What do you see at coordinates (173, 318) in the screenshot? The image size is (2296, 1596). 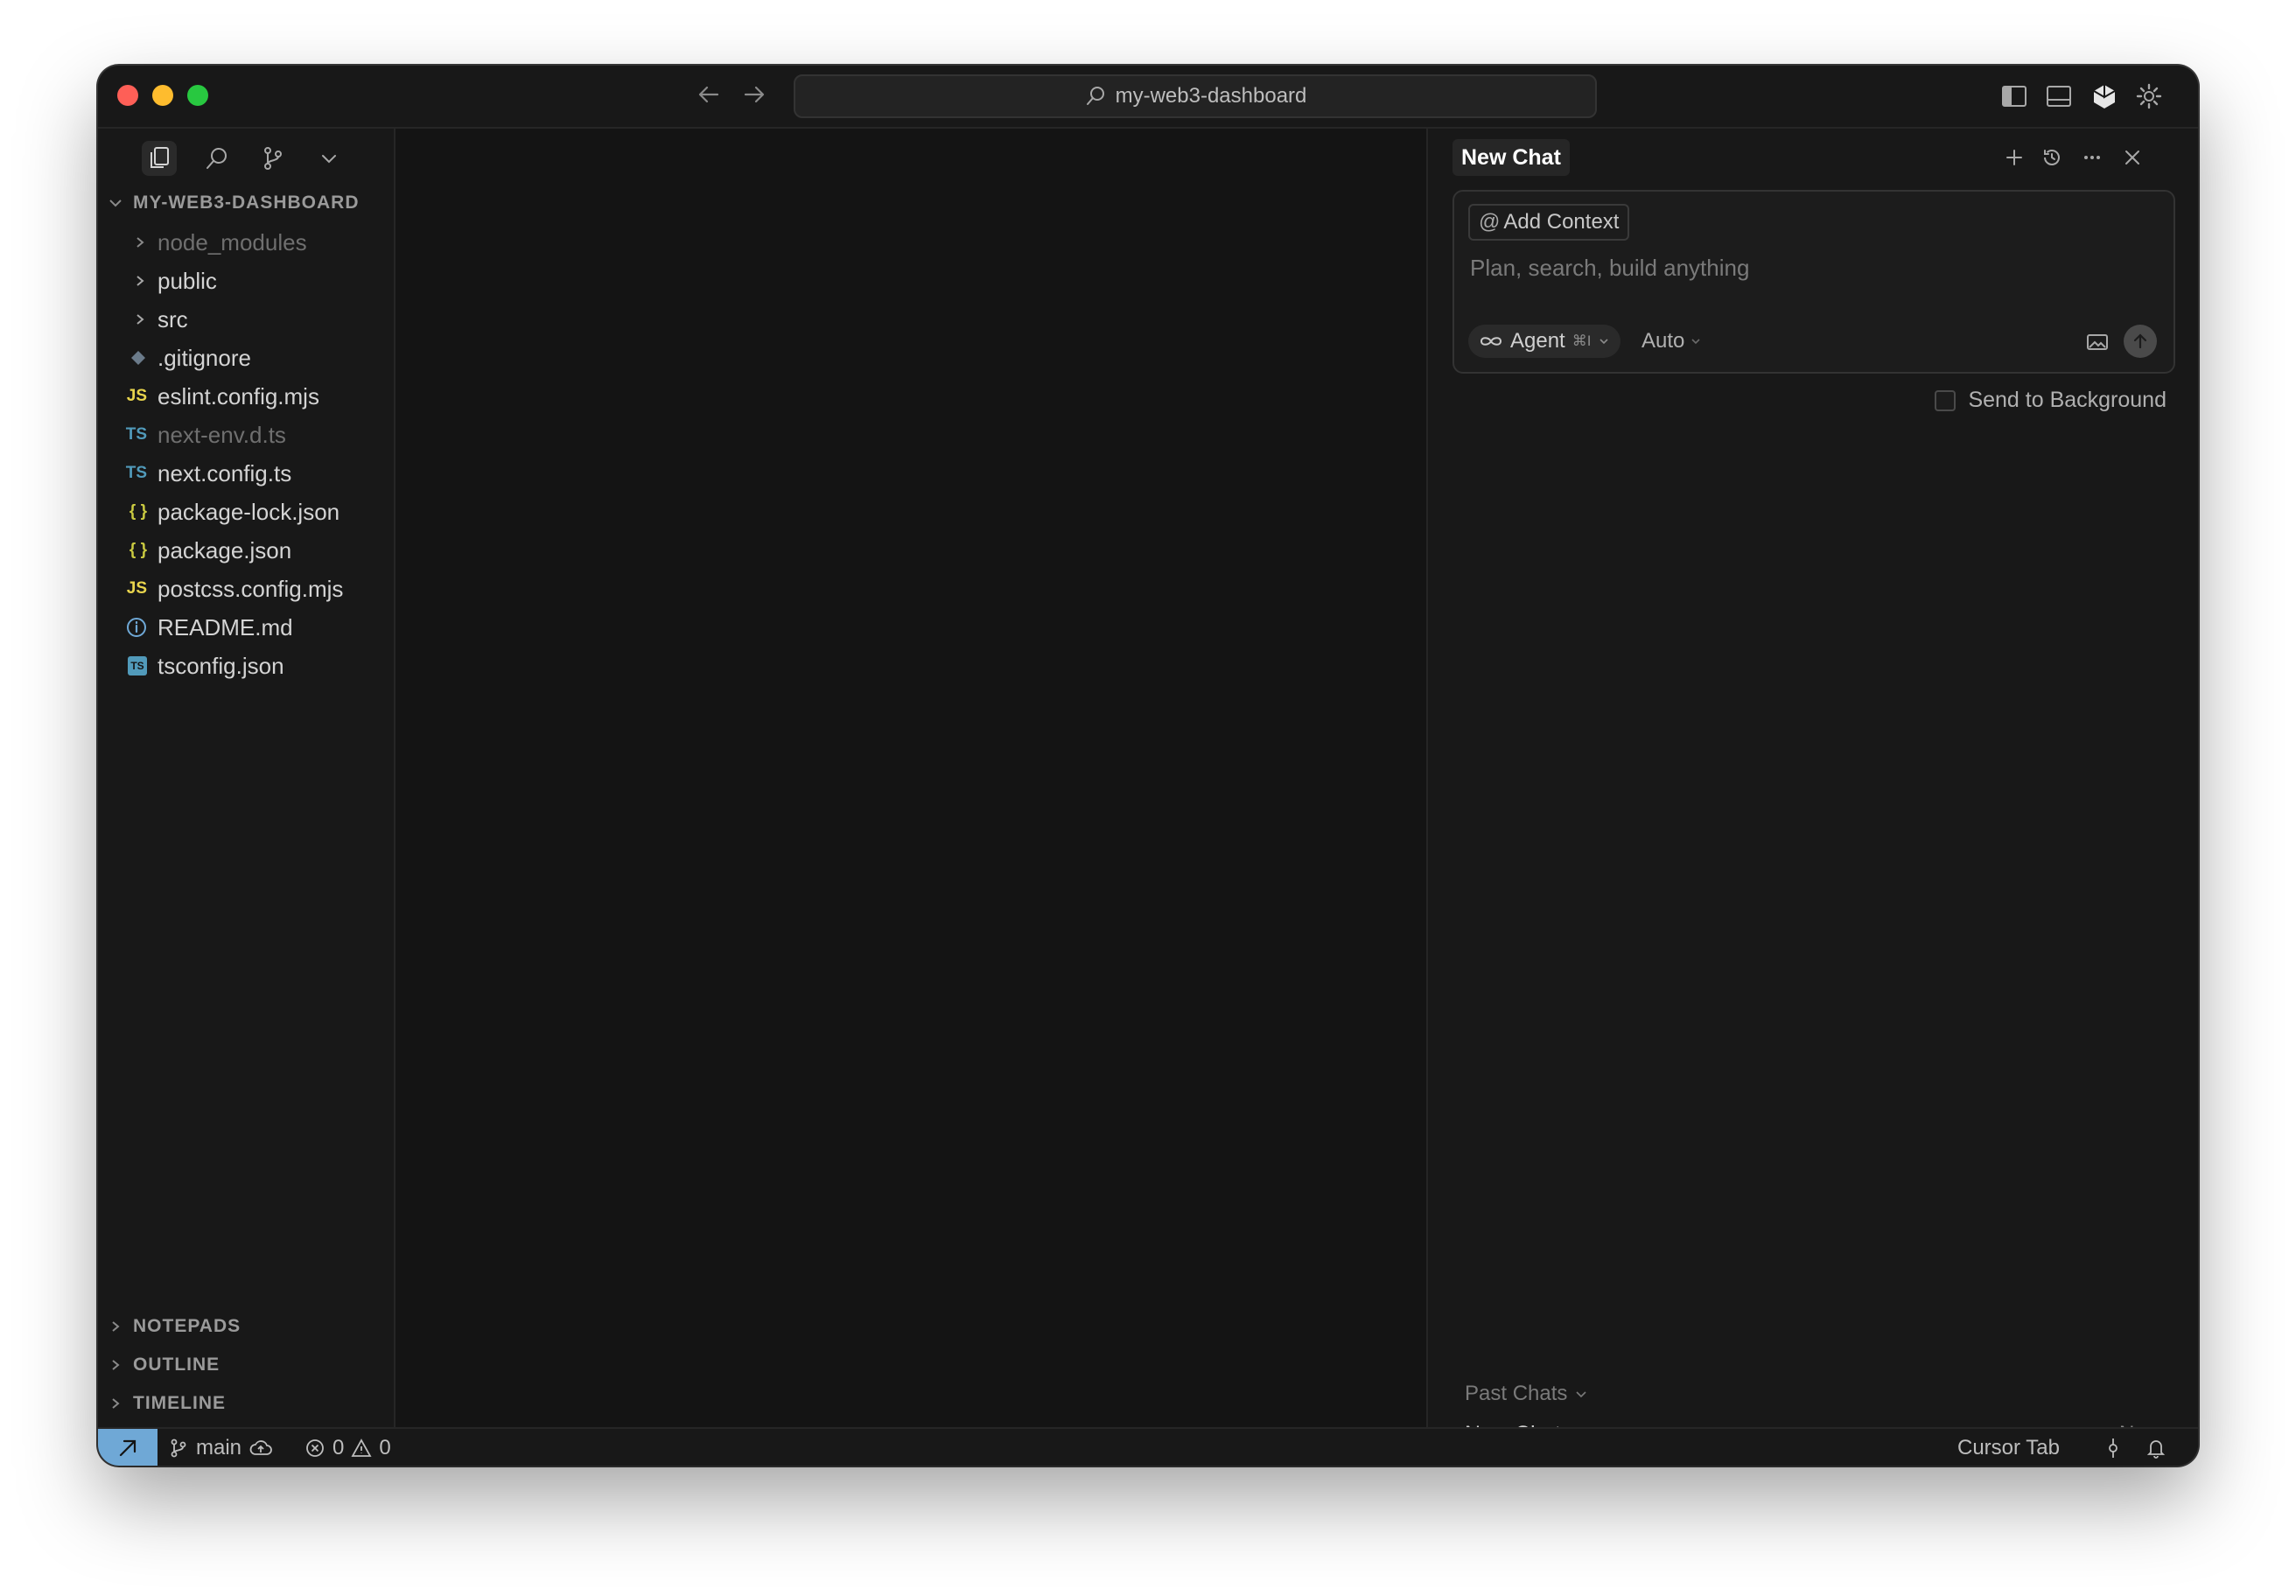 I see `tree-item-label: src` at bounding box center [173, 318].